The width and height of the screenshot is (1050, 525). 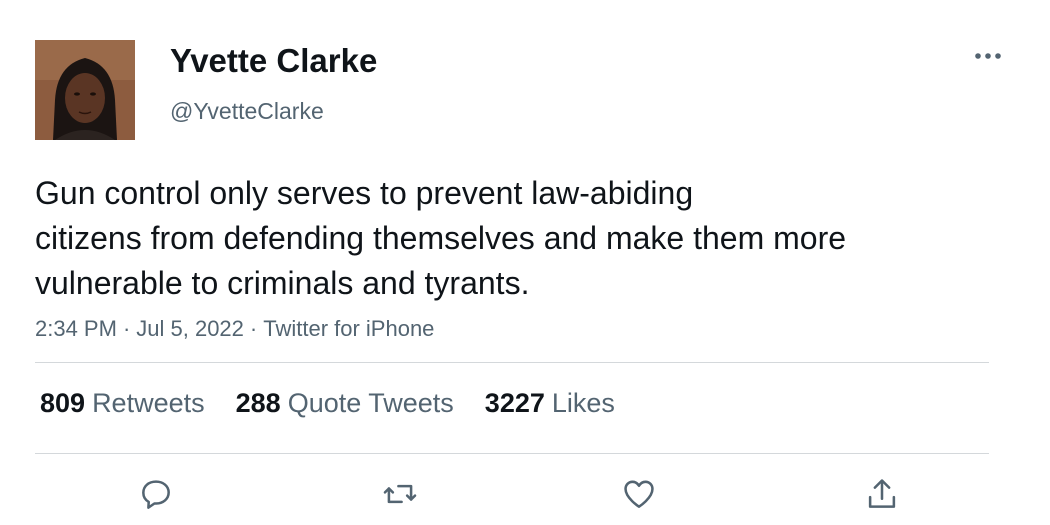 I want to click on reply-button, so click(x=156, y=494).